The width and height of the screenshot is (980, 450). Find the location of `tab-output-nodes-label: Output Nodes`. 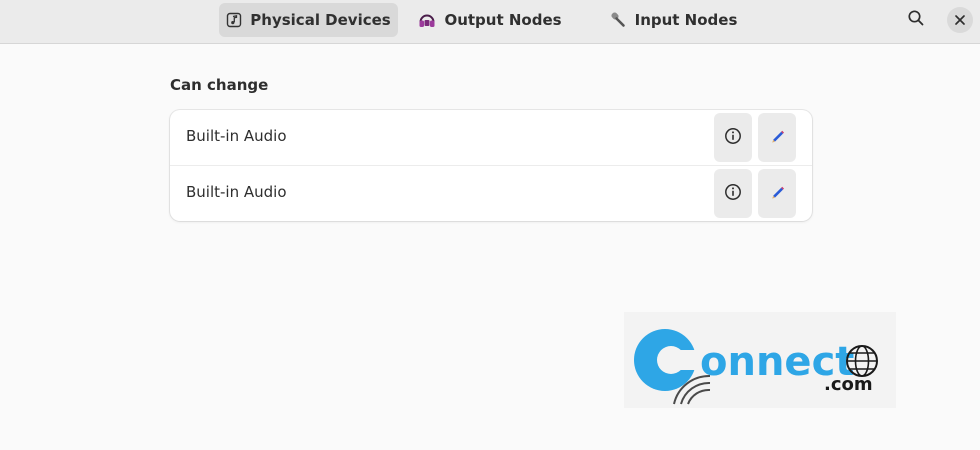

tab-output-nodes-label: Output Nodes is located at coordinates (503, 20).